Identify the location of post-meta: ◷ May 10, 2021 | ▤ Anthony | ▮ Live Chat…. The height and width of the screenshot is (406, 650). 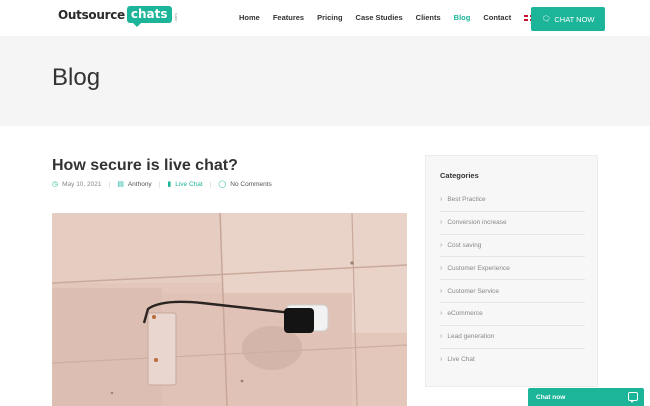
(165, 184).